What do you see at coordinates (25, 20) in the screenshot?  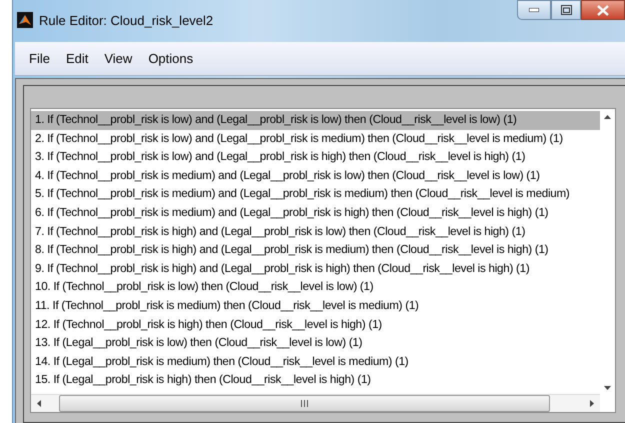 I see `app-icon` at bounding box center [25, 20].